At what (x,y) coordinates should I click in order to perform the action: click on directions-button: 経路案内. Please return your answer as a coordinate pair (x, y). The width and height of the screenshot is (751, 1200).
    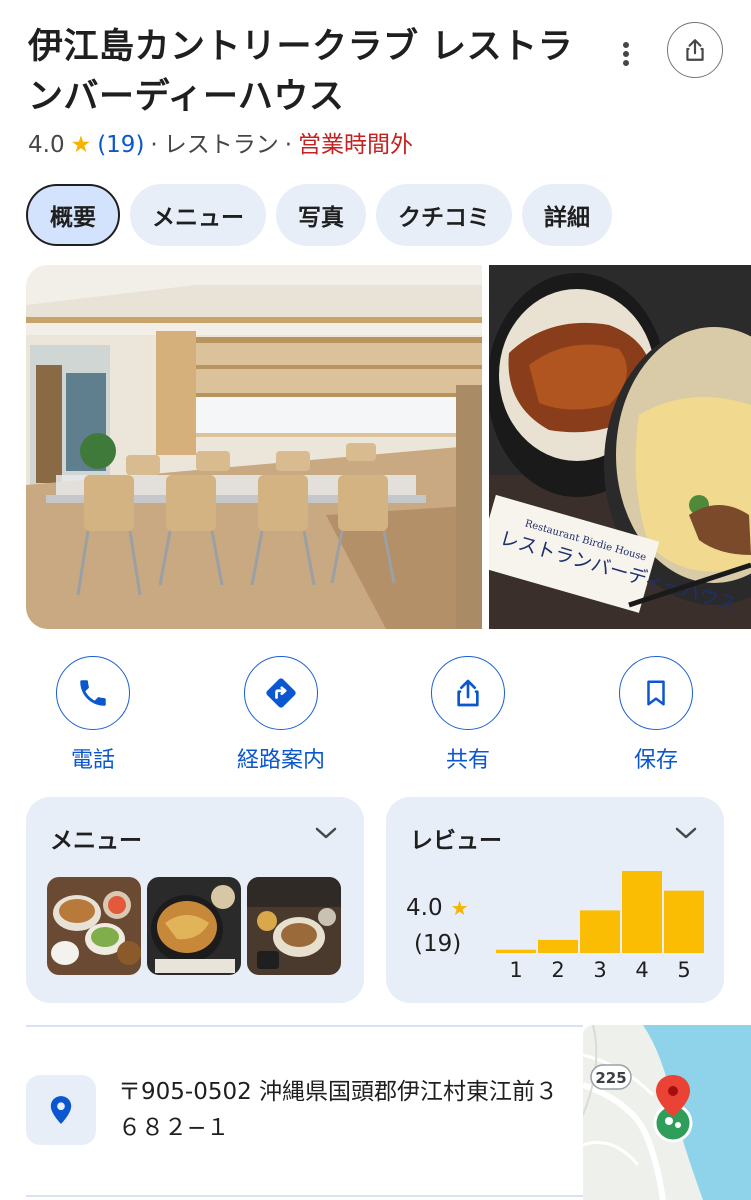
    Looking at the image, I should click on (281, 715).